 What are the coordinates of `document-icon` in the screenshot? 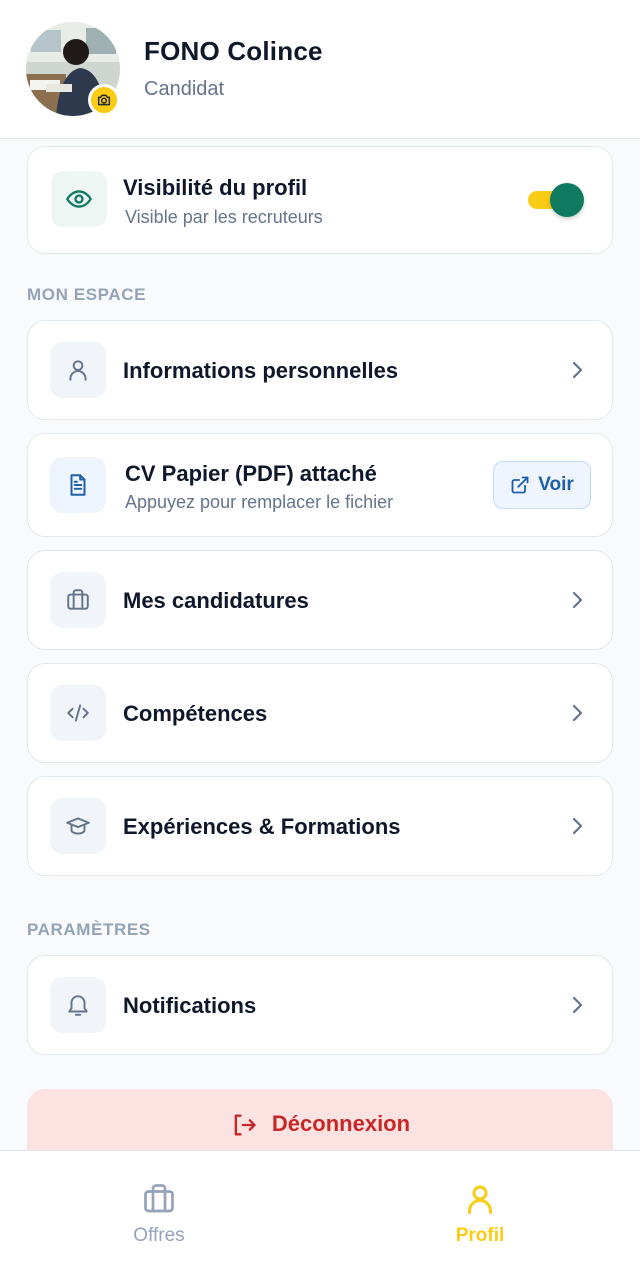 It's located at (78, 485).